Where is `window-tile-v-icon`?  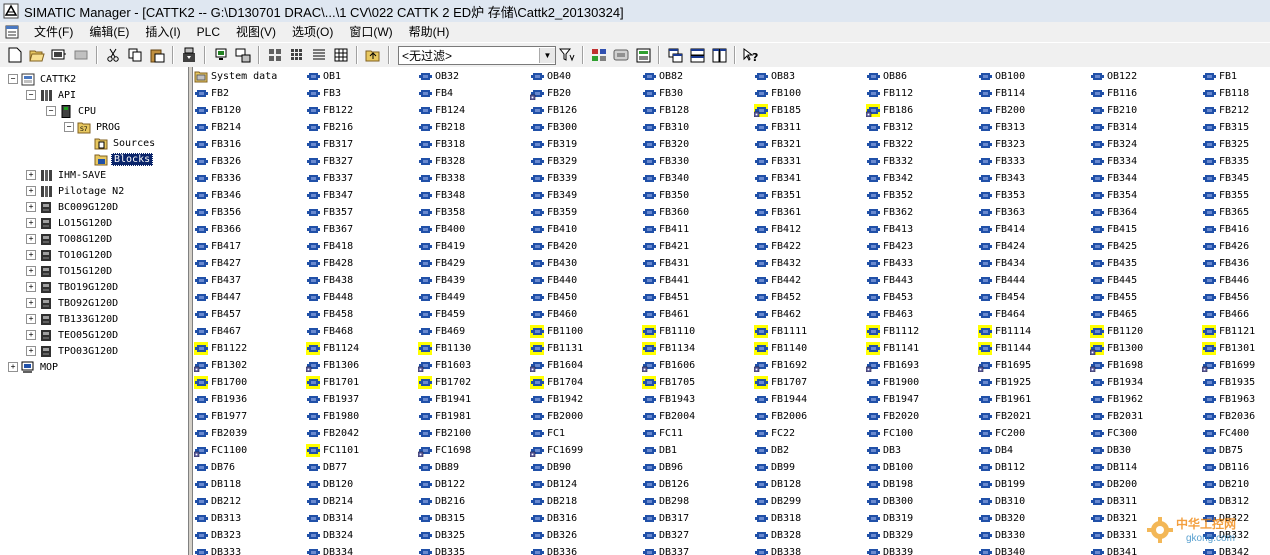
window-tile-v-icon is located at coordinates (719, 55).